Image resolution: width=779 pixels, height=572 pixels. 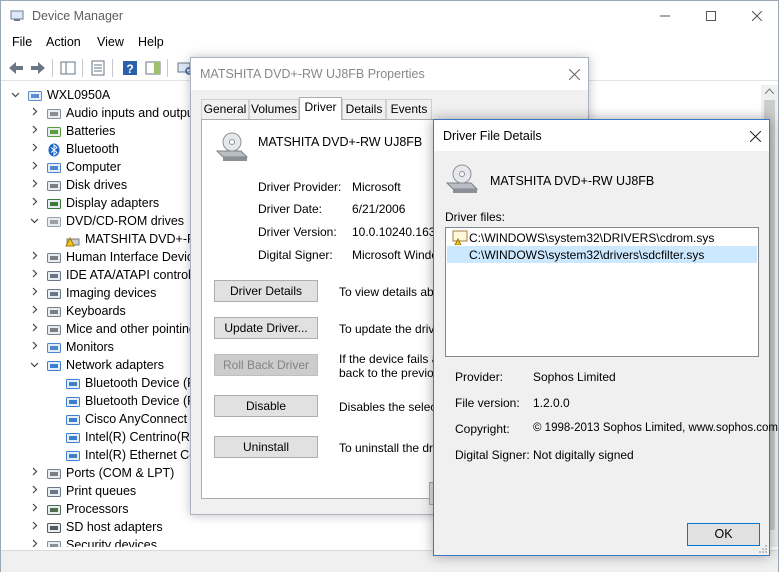 What do you see at coordinates (54, 204) in the screenshot?
I see `display-adapter-icon` at bounding box center [54, 204].